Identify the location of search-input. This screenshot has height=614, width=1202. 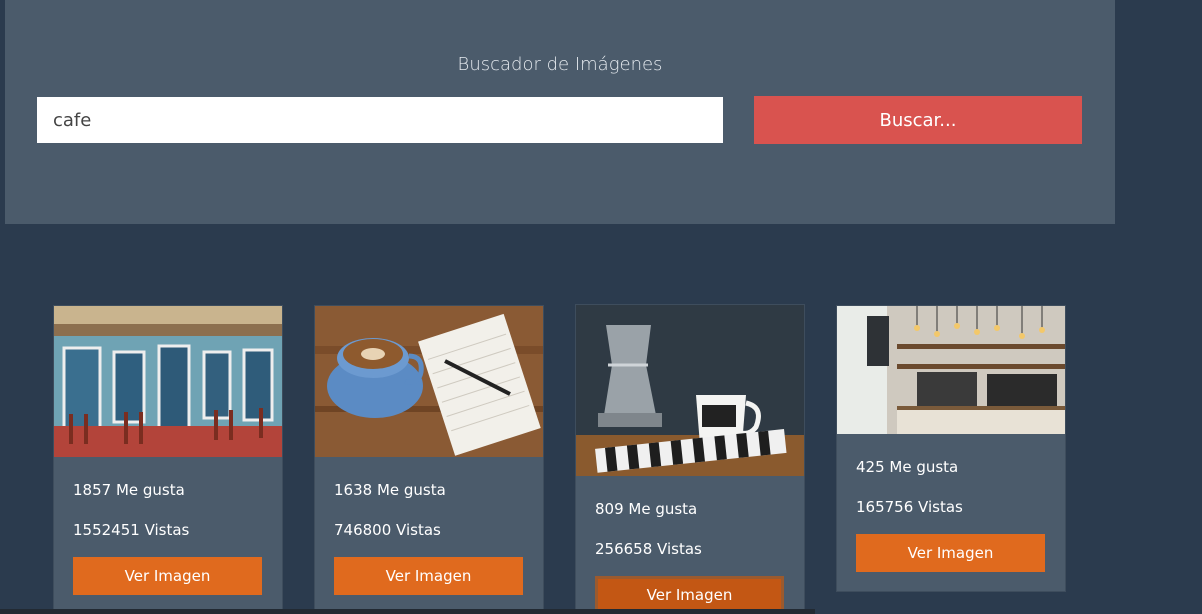
(380, 120).